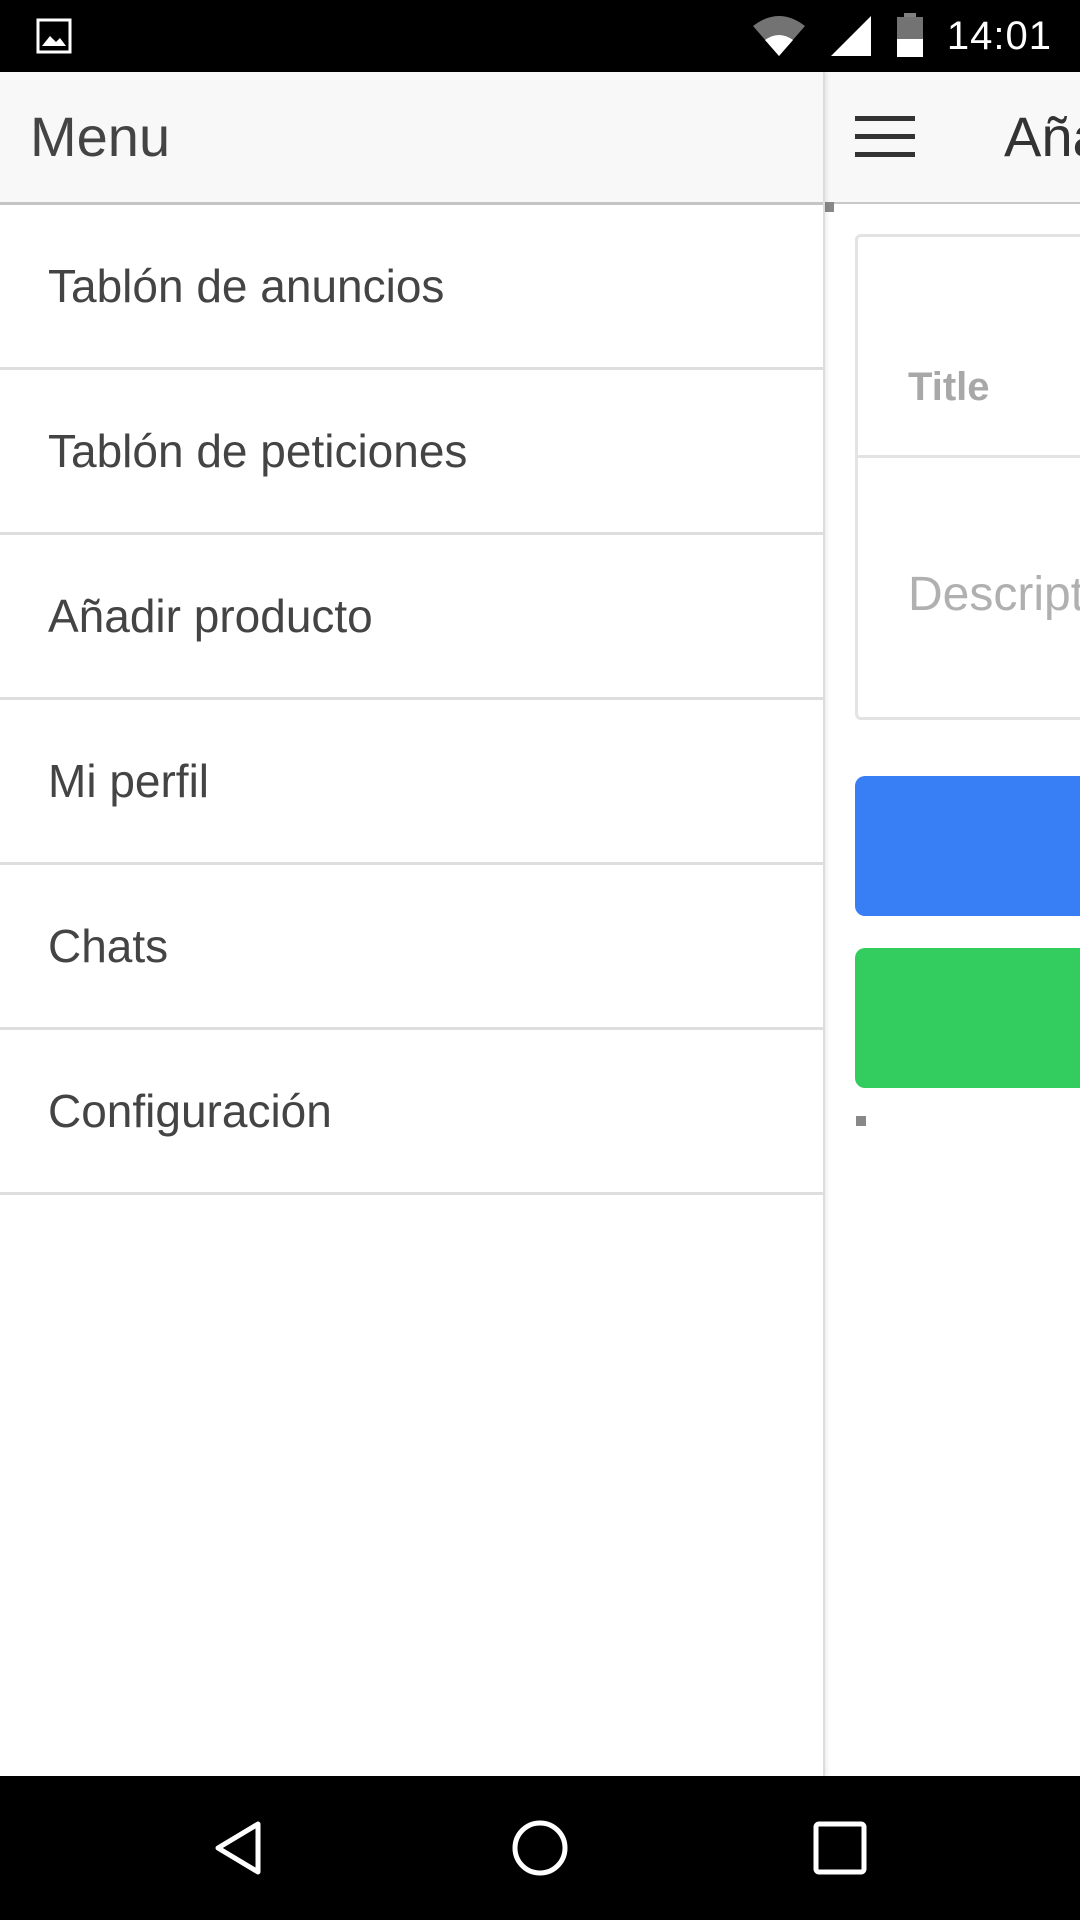  I want to click on form-divider, so click(969, 456).